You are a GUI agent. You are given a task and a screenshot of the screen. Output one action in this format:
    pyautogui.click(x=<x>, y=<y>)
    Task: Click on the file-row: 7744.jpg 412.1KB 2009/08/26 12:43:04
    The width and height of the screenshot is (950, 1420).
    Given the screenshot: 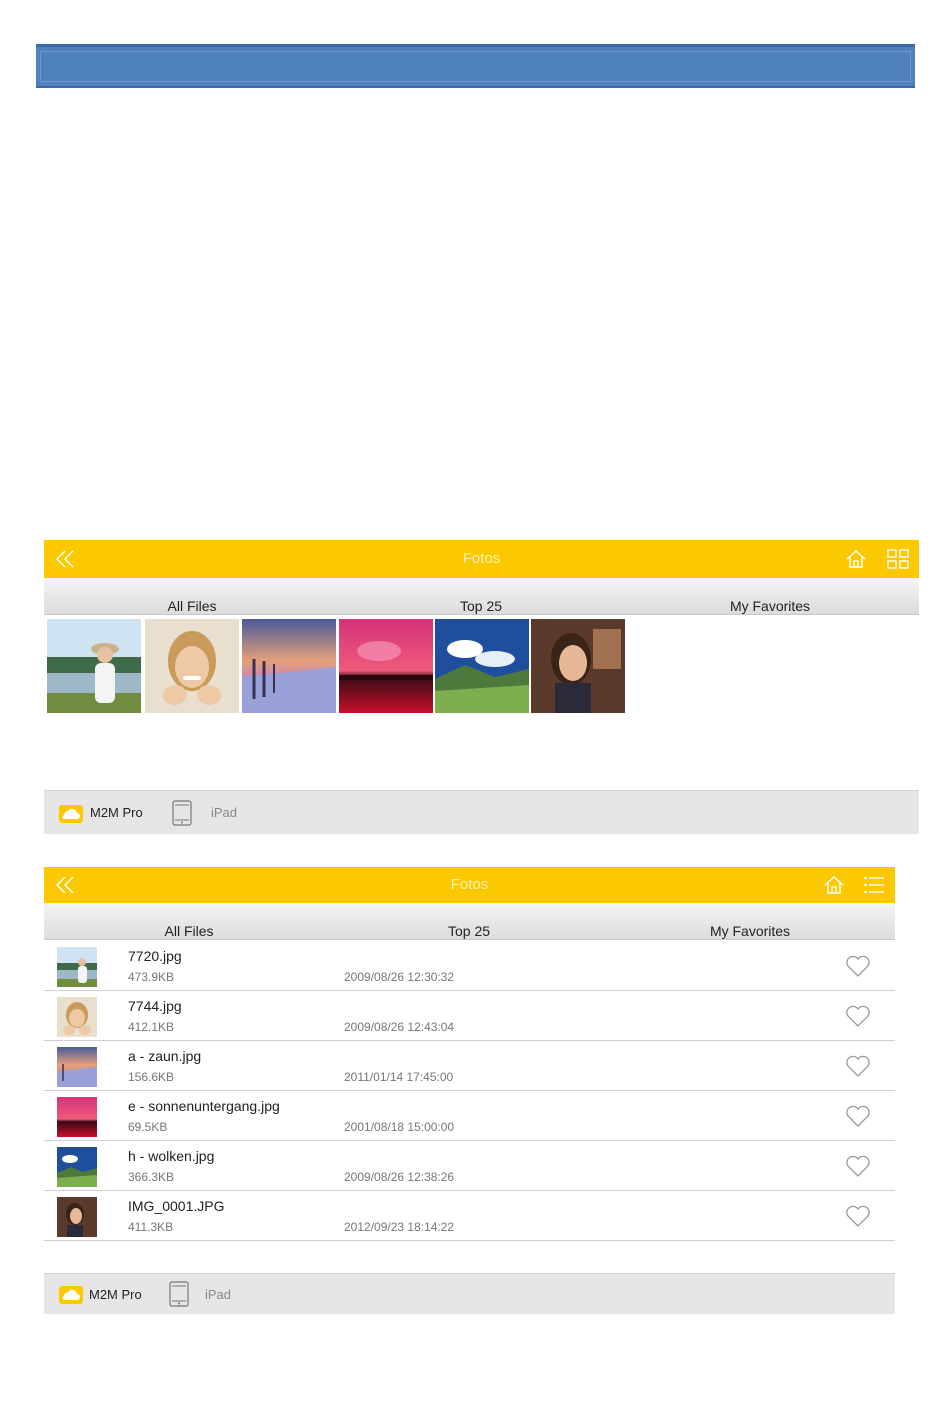 What is the action you would take?
    pyautogui.click(x=469, y=1016)
    